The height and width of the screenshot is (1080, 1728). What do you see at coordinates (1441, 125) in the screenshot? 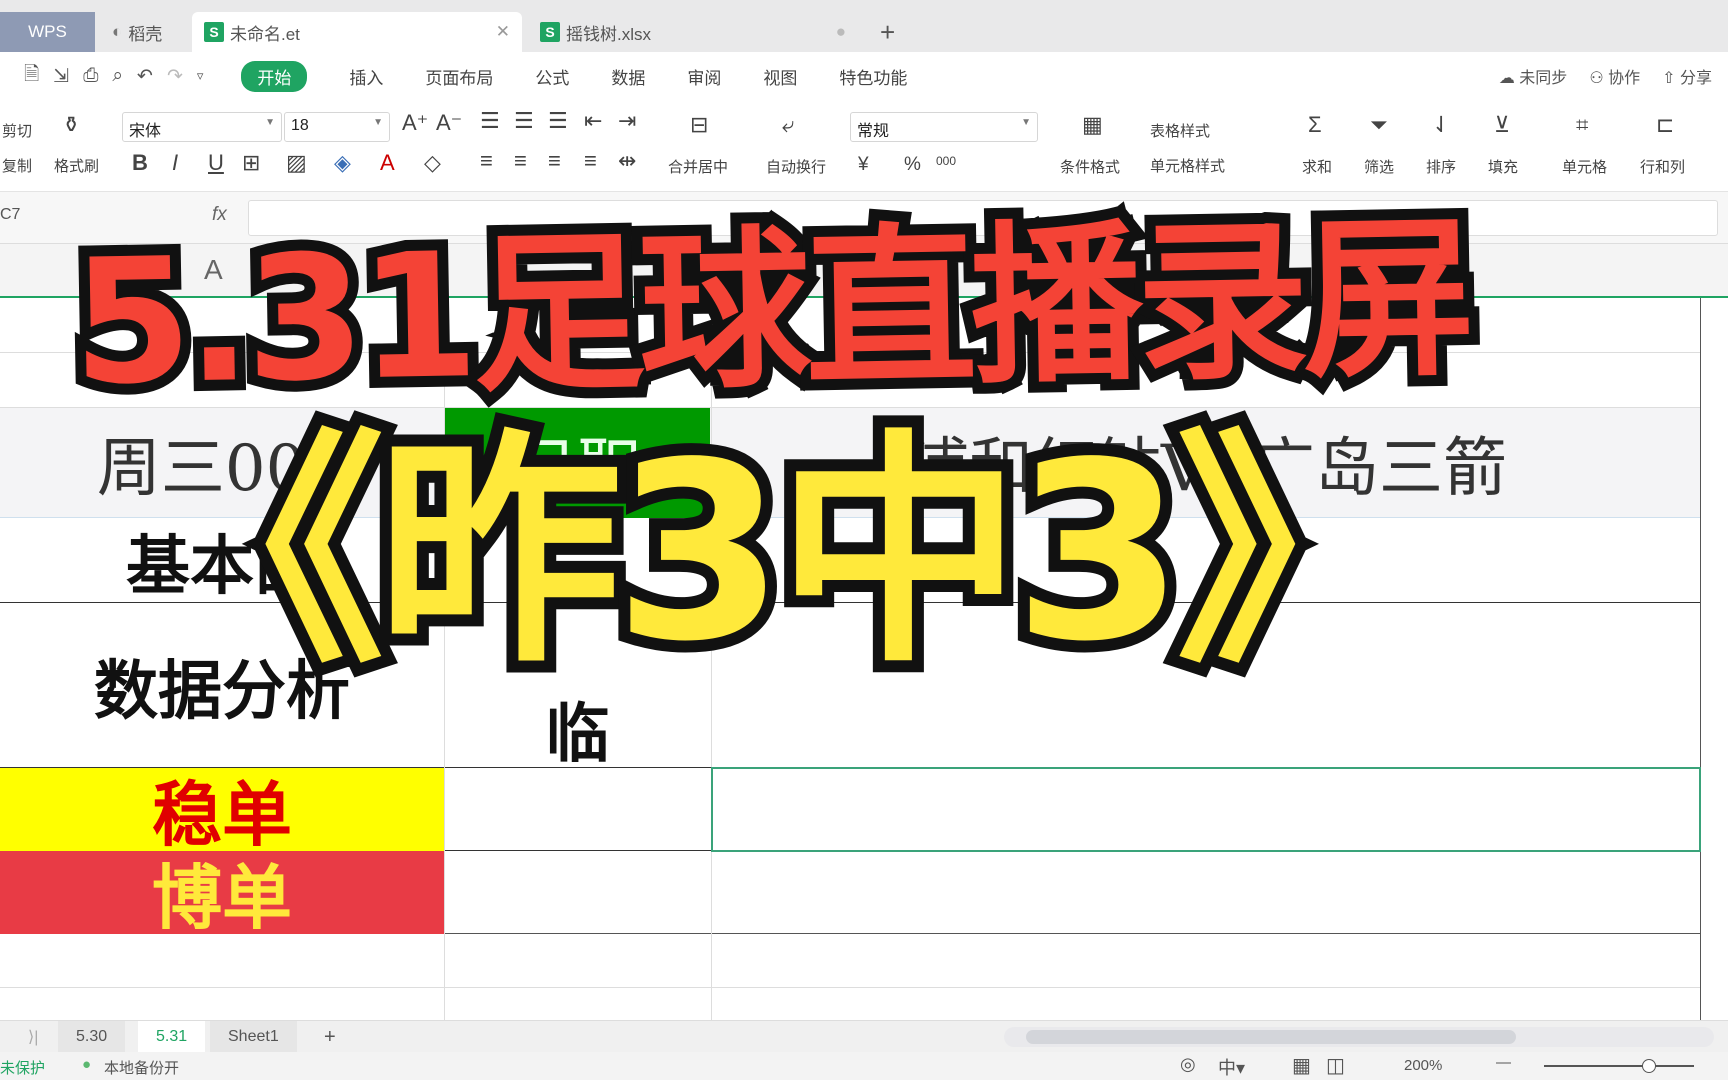
I see `sort-icon: ⇃` at bounding box center [1441, 125].